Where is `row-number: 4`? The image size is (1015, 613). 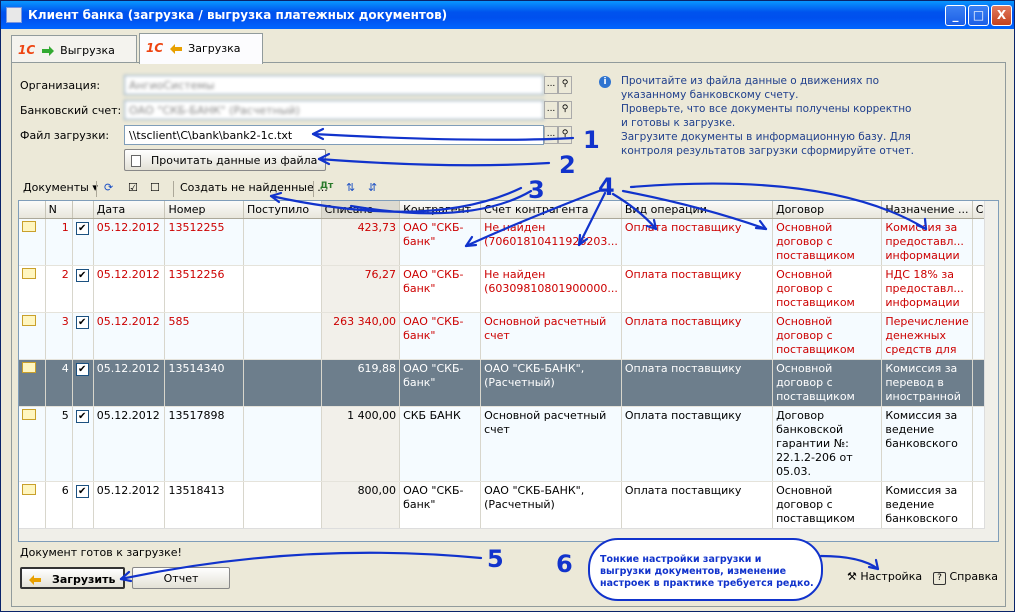
row-number: 4 is located at coordinates (59, 383).